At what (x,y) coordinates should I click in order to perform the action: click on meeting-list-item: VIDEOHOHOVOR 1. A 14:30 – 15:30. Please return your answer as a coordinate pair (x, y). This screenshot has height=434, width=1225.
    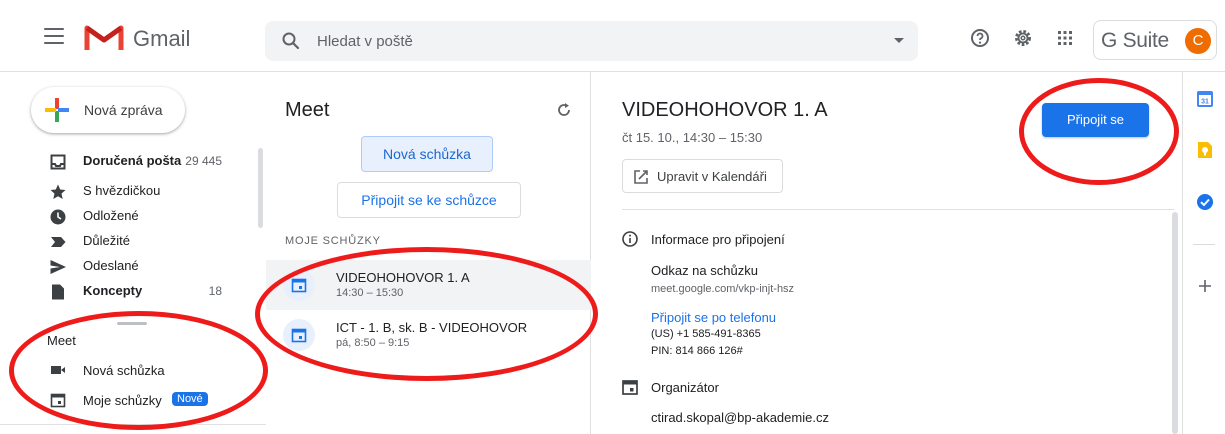
    Looking at the image, I should click on (428, 285).